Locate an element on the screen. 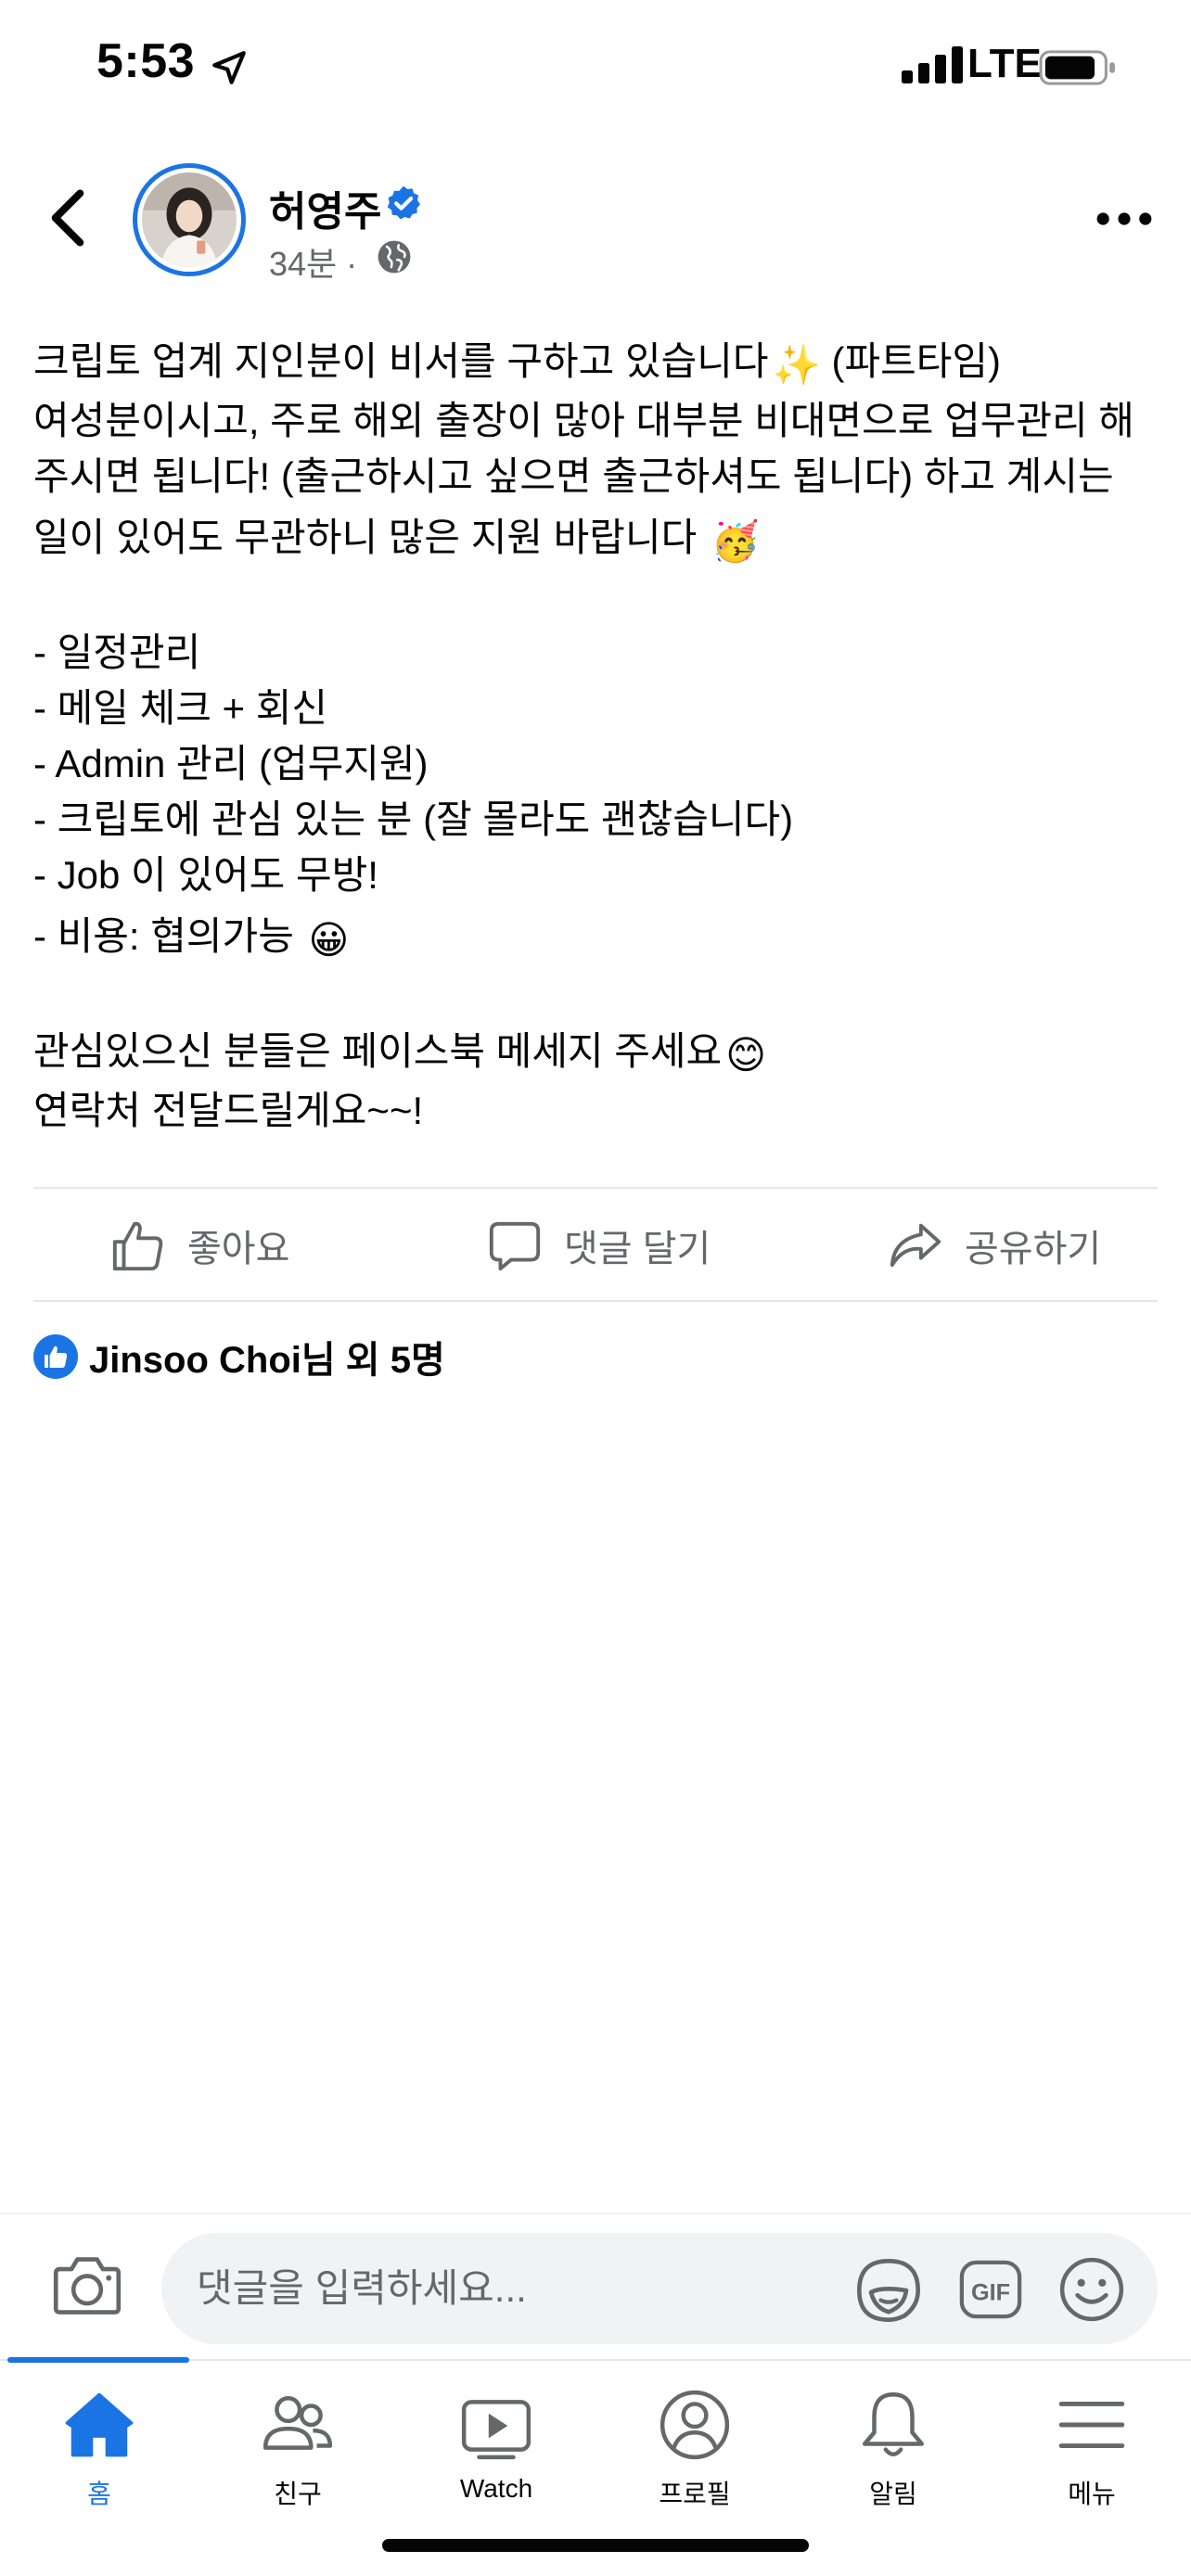  active-tab-indicator is located at coordinates (98, 2360).